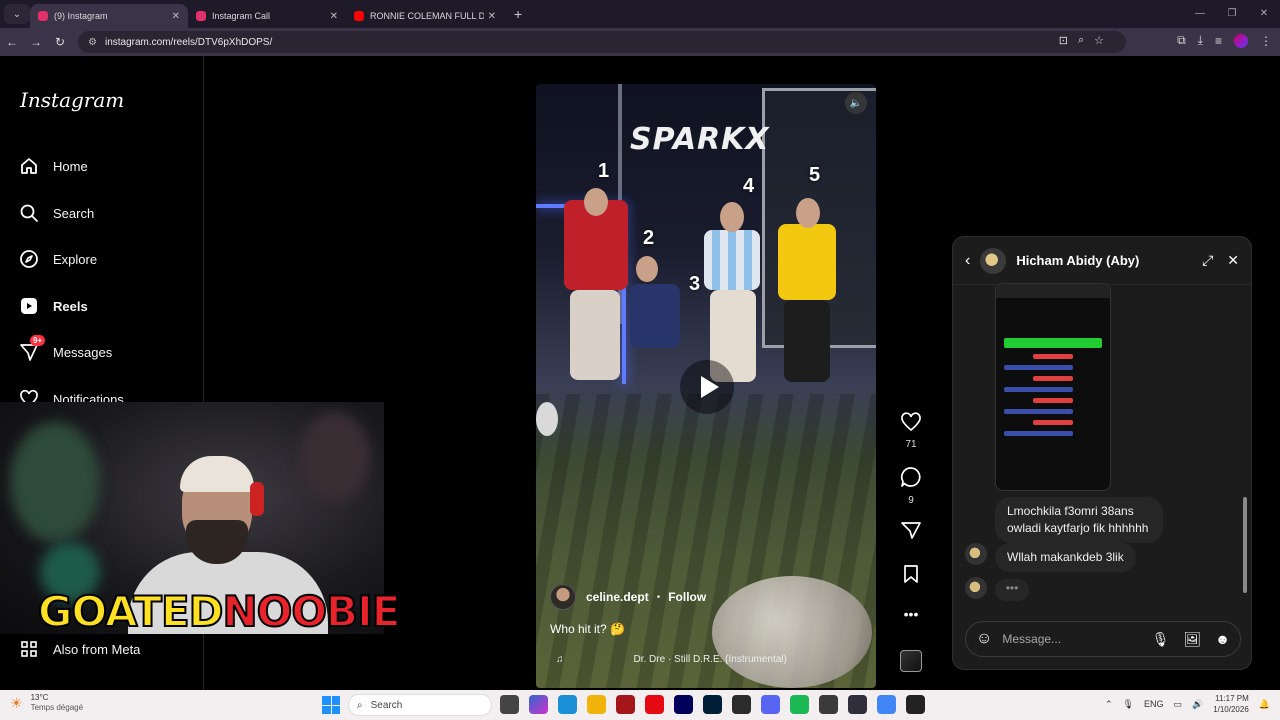  Describe the element at coordinates (36, 42) in the screenshot. I see `forward-icon: →` at that location.